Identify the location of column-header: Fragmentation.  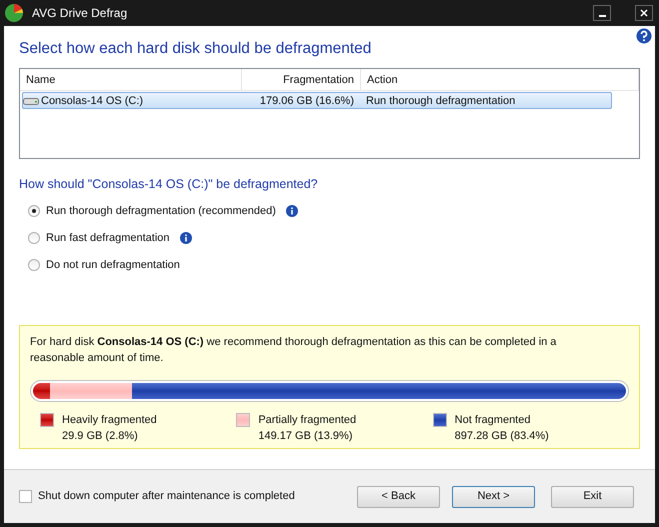
(301, 79).